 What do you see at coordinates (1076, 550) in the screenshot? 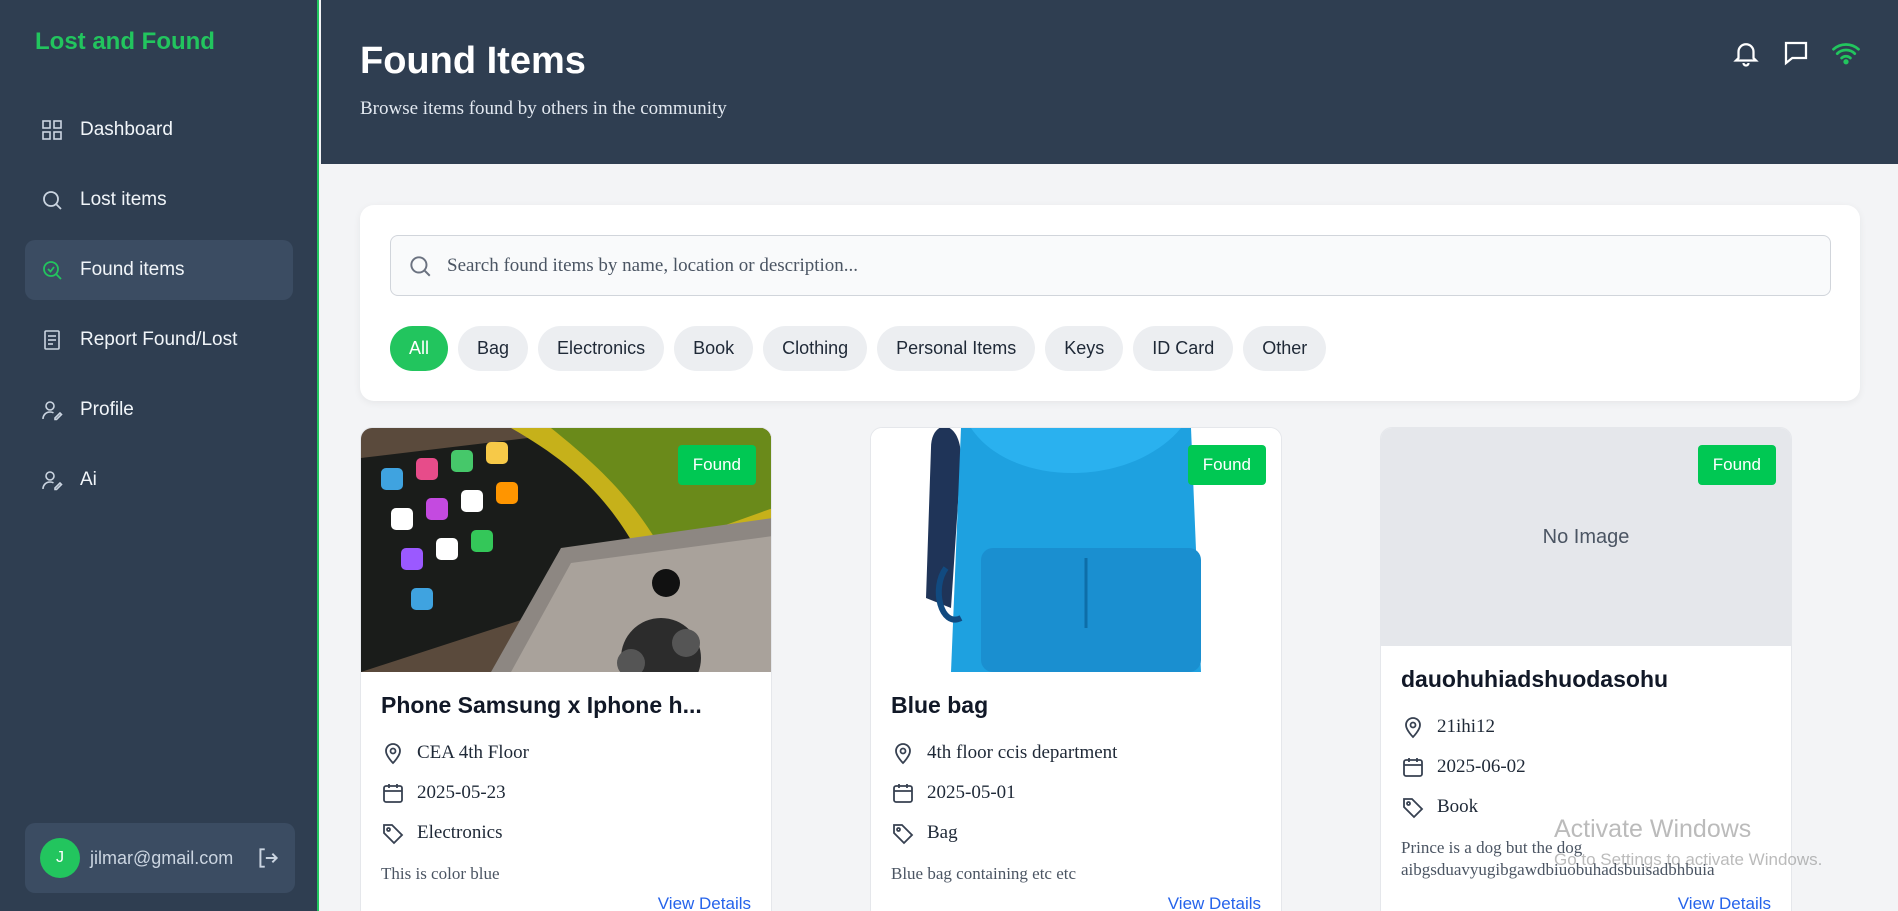
I see `item-image-bag: Found` at bounding box center [1076, 550].